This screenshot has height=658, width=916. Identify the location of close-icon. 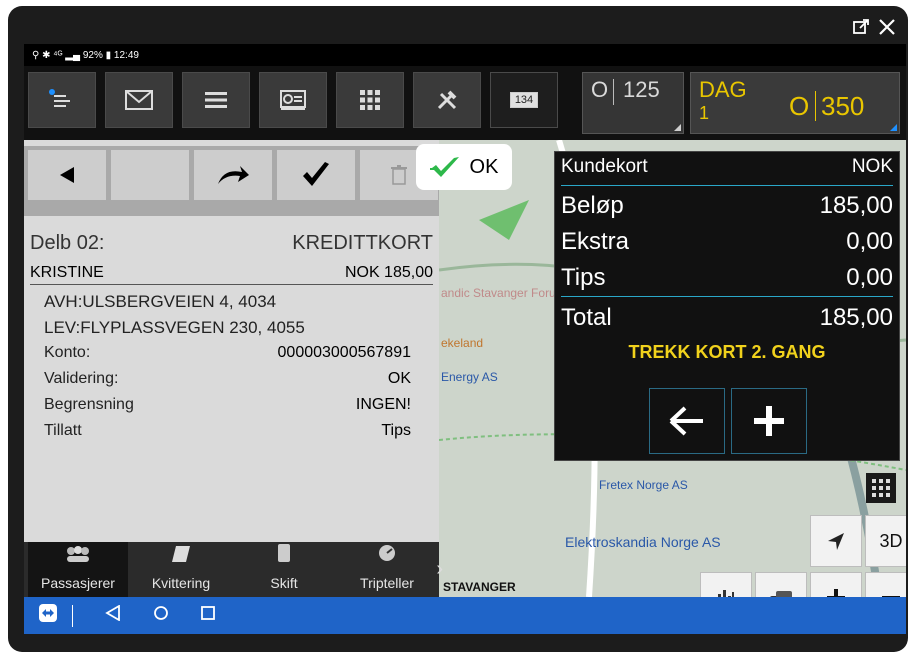
(887, 27).